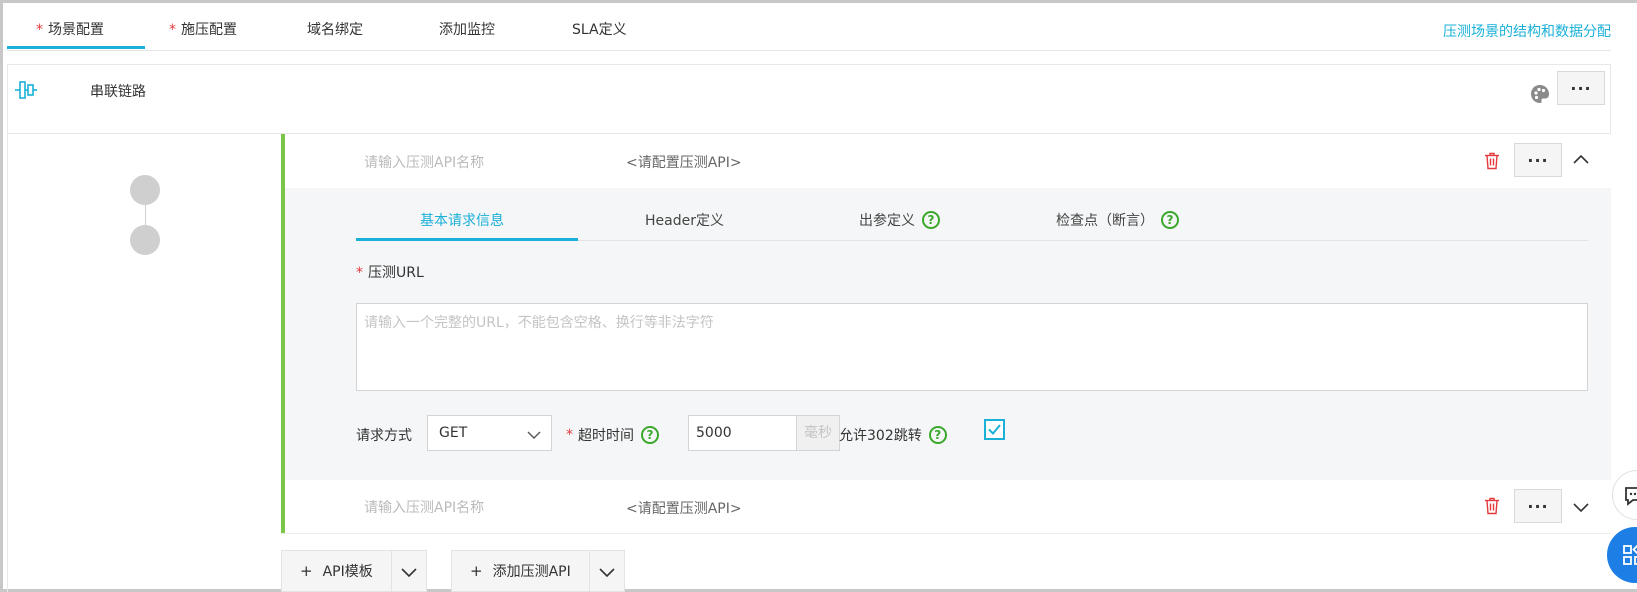 The image size is (1637, 592). I want to click on timeout-input: 5000, so click(742, 433).